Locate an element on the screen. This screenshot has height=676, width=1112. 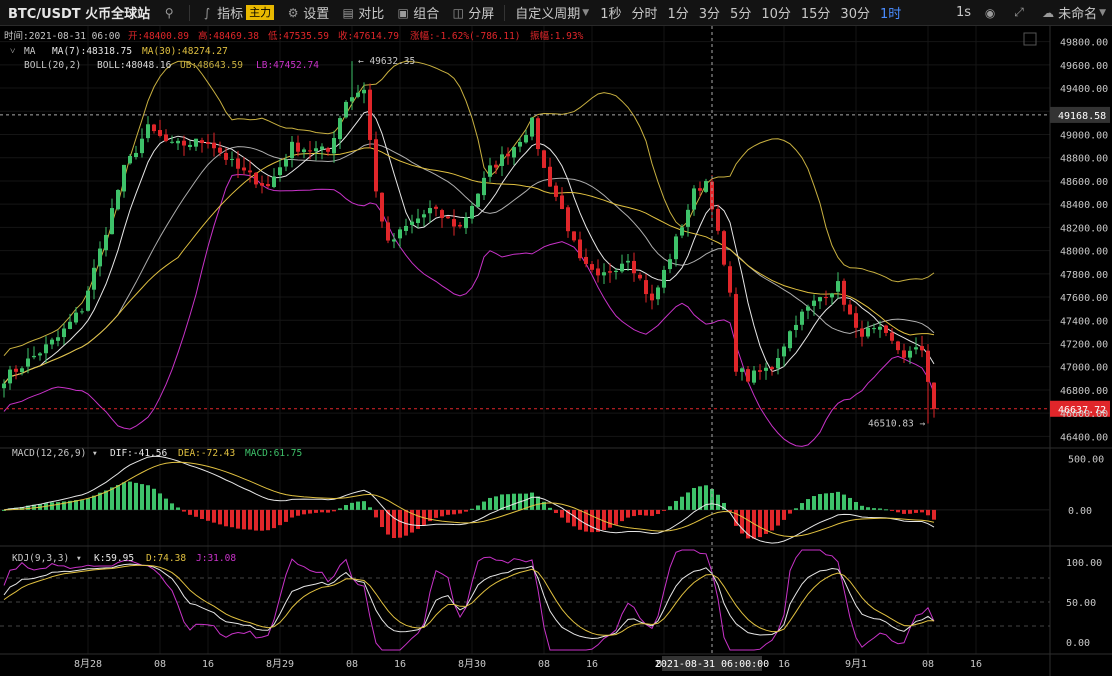
settings-button: ⚙ 设置 is located at coordinates (307, 13).